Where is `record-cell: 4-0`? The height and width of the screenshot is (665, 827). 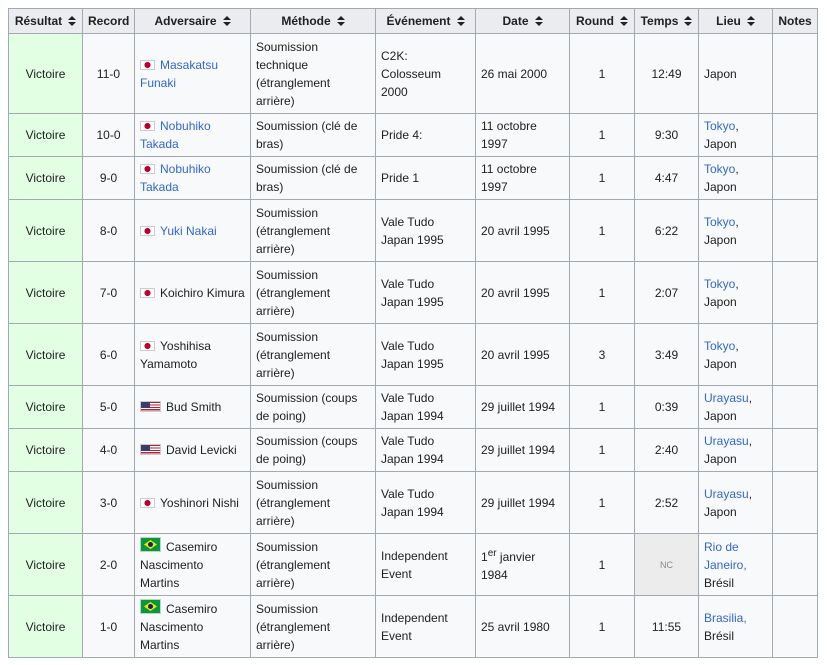 record-cell: 4-0 is located at coordinates (108, 450).